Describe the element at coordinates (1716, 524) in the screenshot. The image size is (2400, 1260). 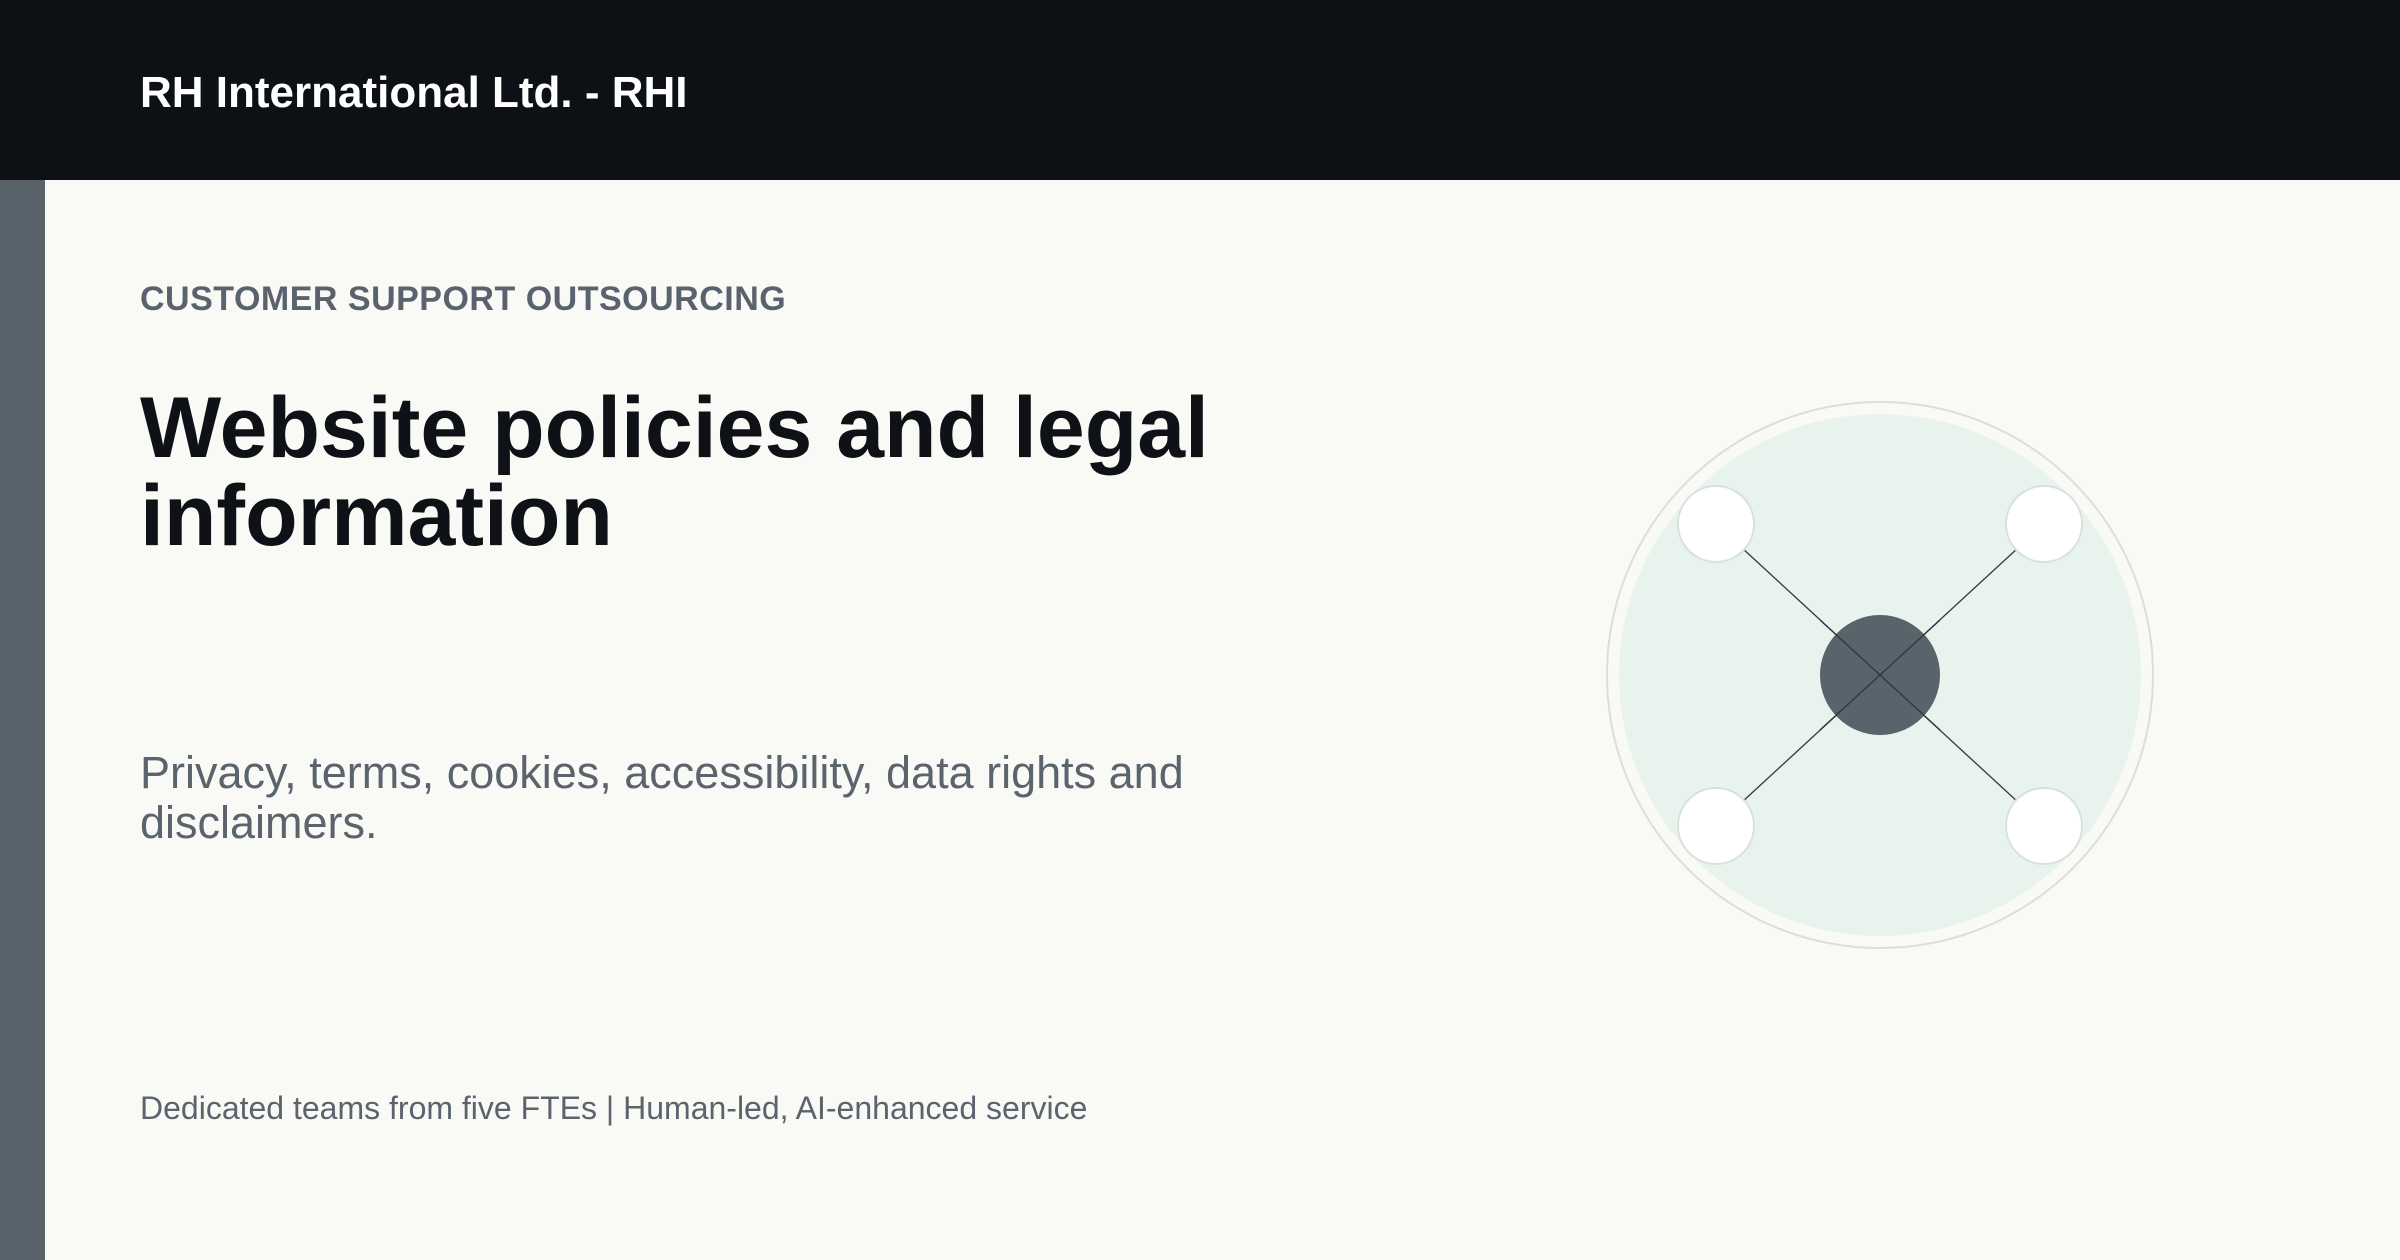
I see `node-top-left` at that location.